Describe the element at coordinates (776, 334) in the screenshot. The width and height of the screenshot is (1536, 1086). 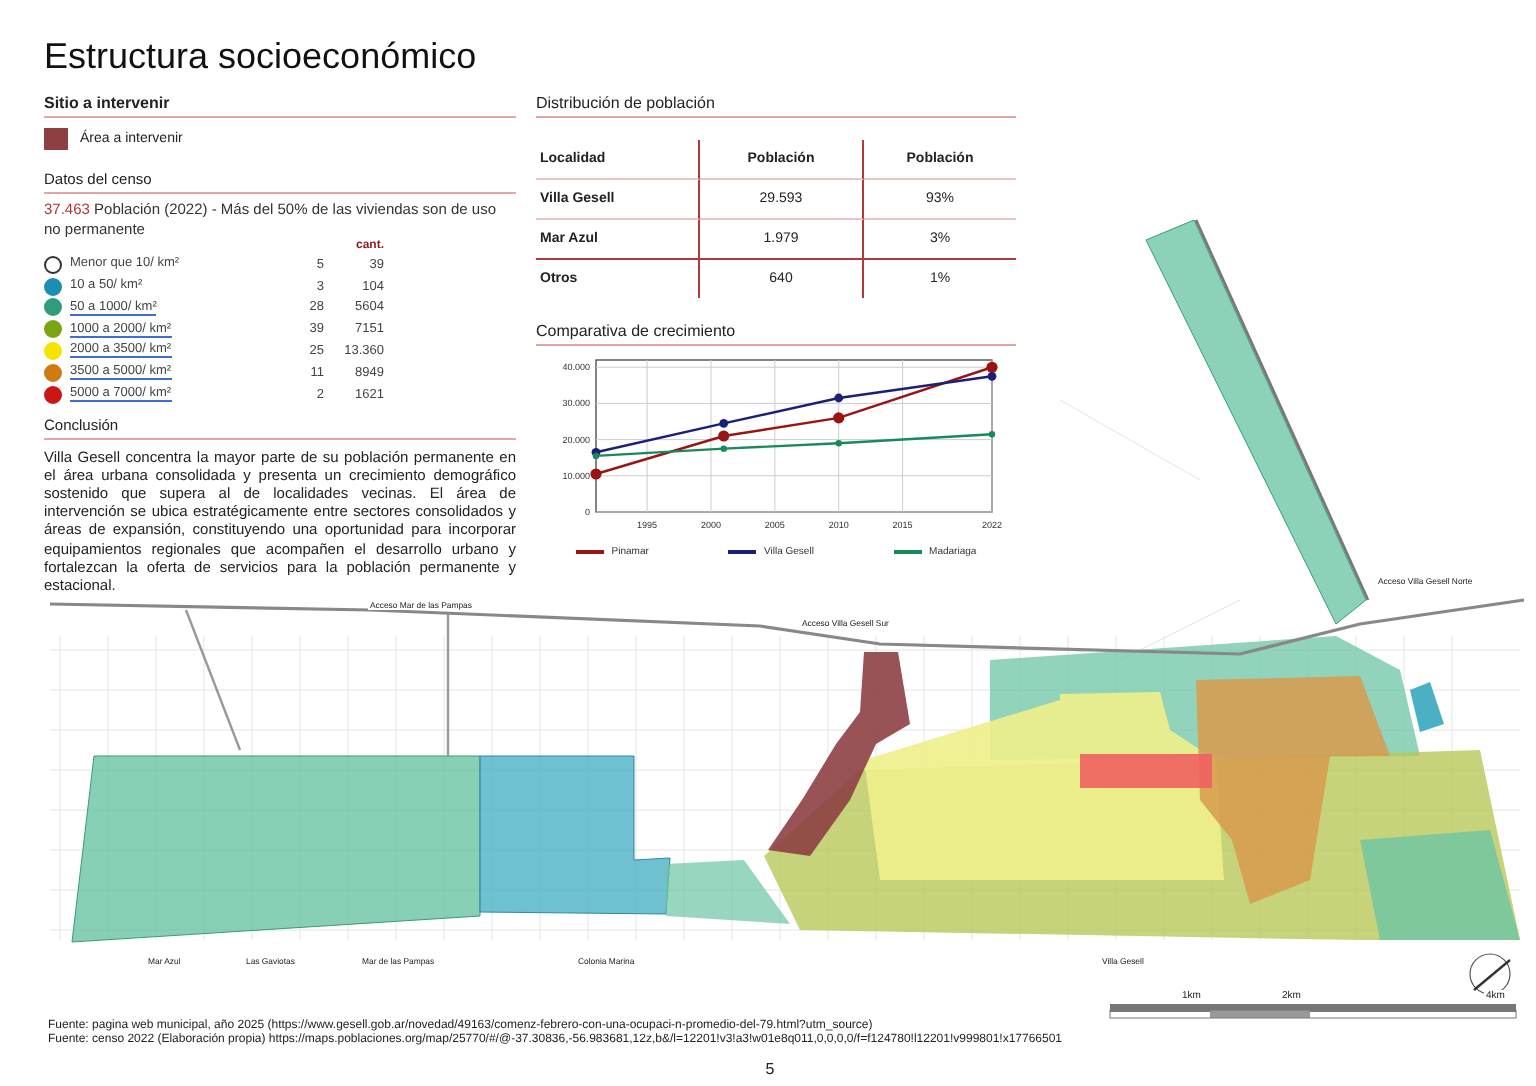
I see `section-heading: Comparativa de crecimiento` at that location.